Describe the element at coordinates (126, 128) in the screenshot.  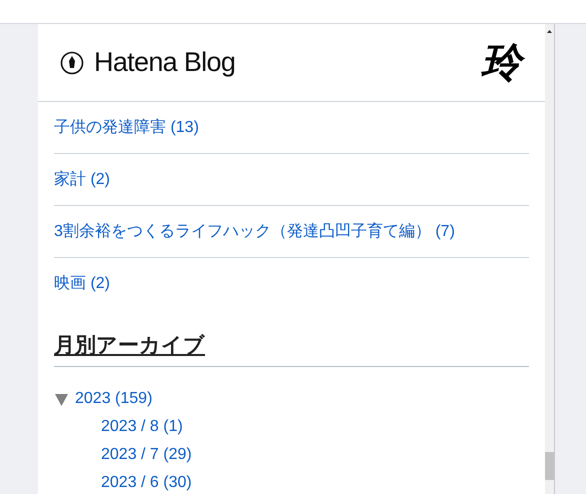
I see `category-link: 子供の発達障害 (13)` at that location.